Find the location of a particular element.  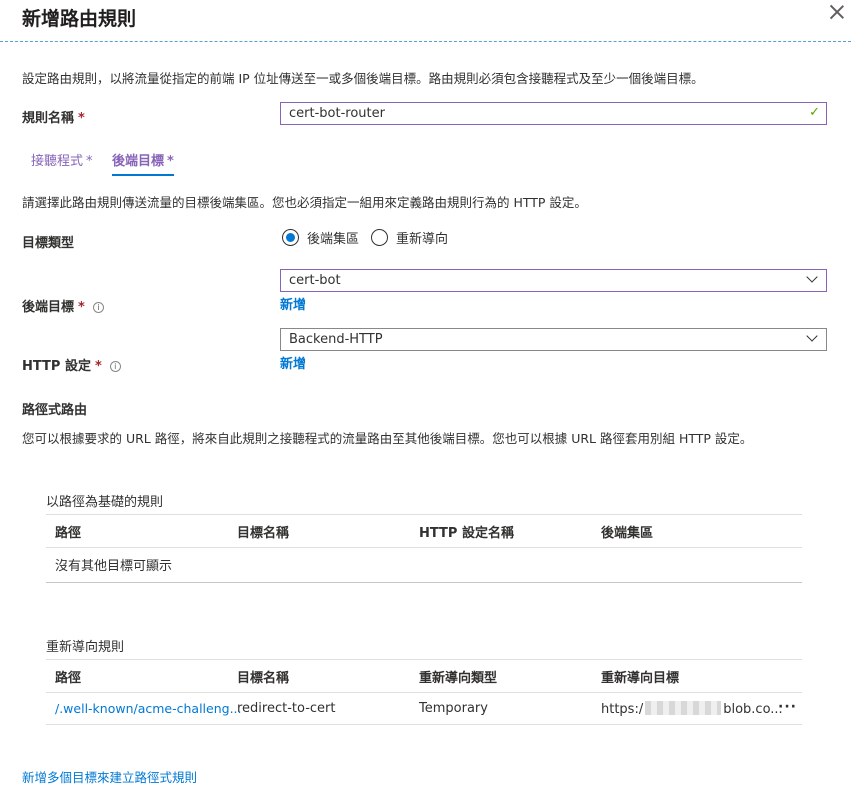

tab-listener-required: * is located at coordinates (89, 161).